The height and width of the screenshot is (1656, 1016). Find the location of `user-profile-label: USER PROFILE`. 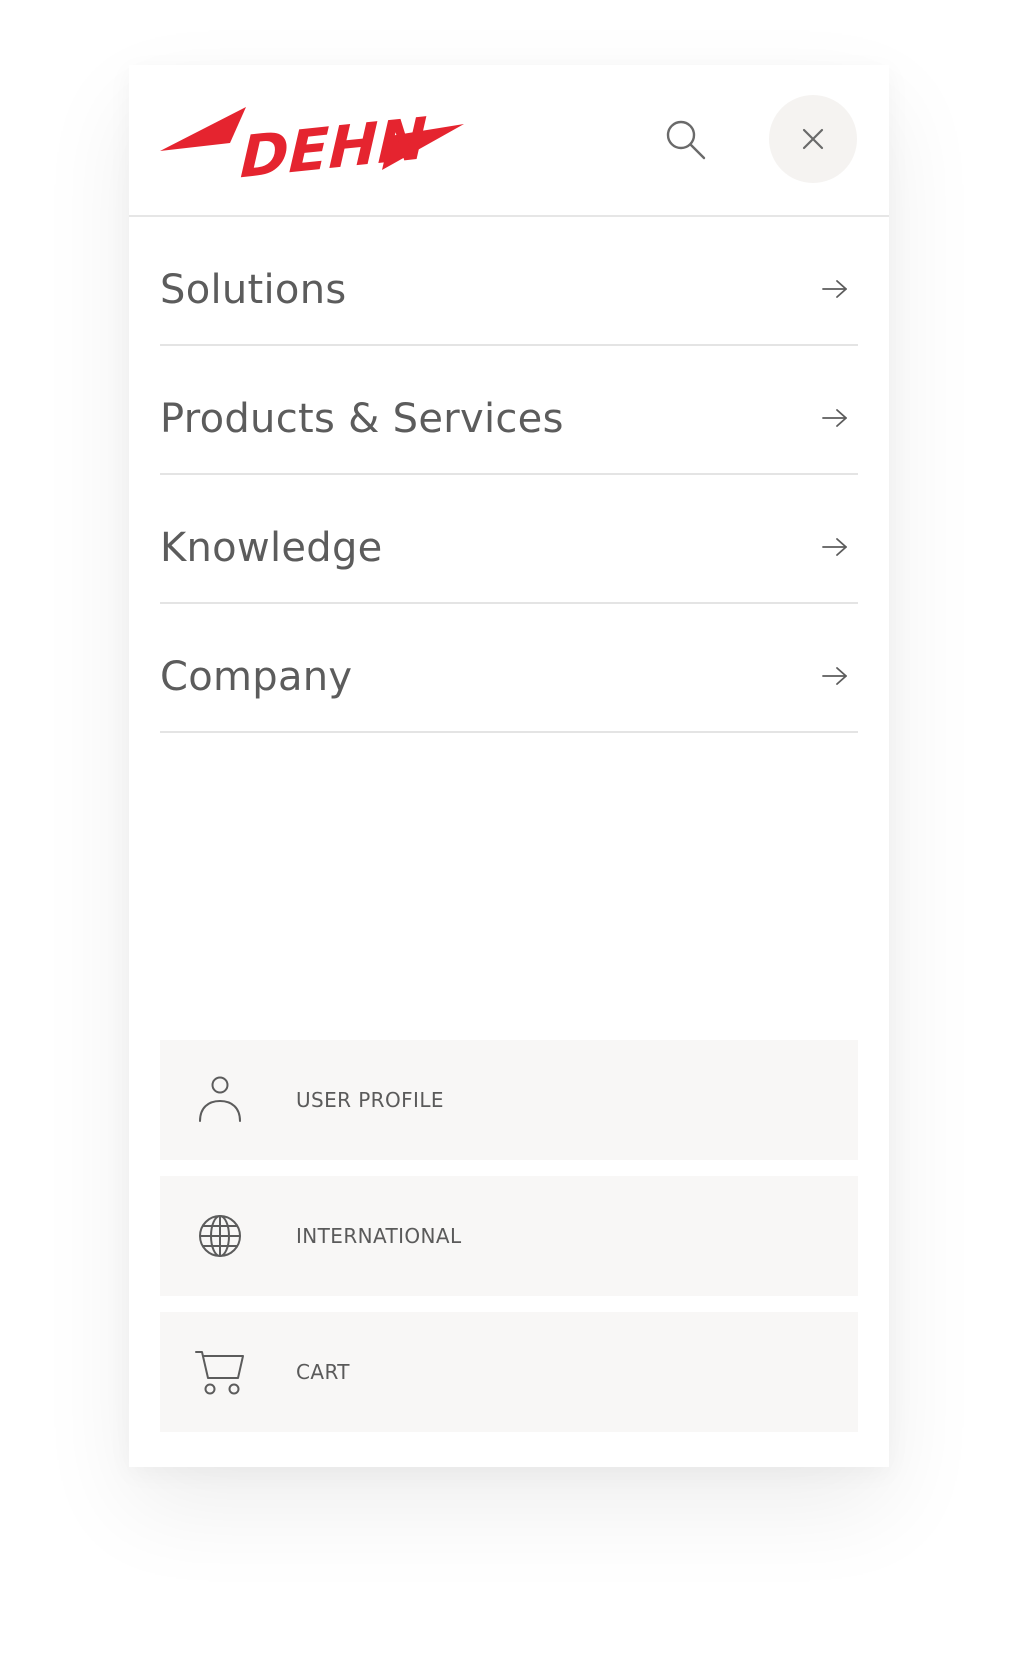

user-profile-label: USER PROFILE is located at coordinates (370, 1100).